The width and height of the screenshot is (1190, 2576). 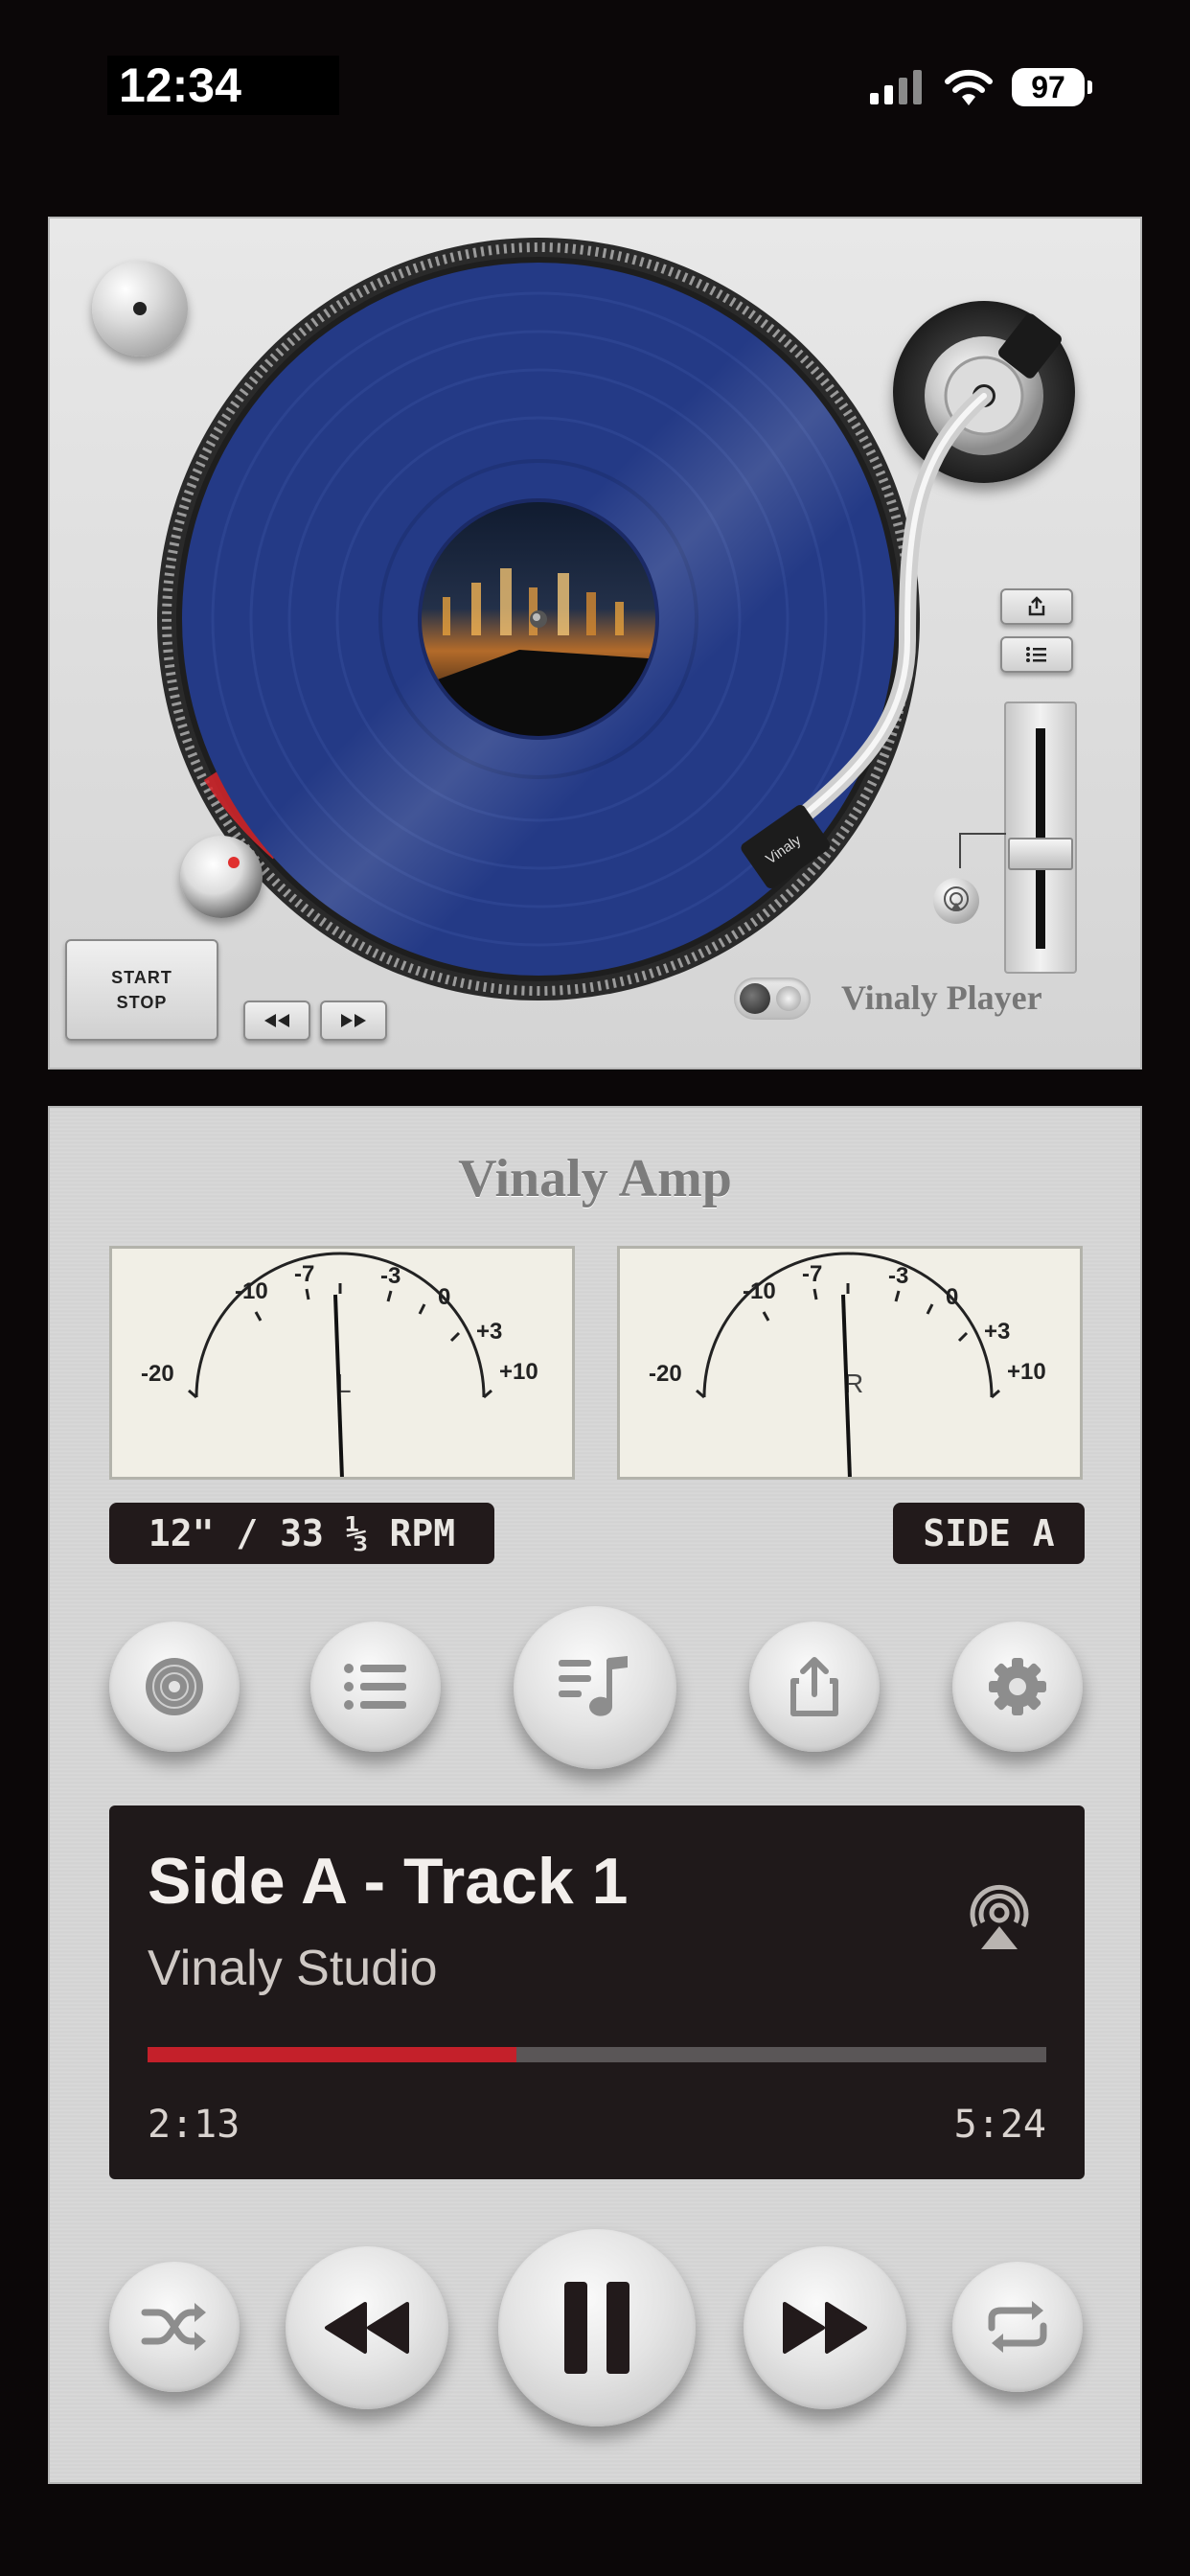 I want to click on deck-list-button, so click(x=1037, y=654).